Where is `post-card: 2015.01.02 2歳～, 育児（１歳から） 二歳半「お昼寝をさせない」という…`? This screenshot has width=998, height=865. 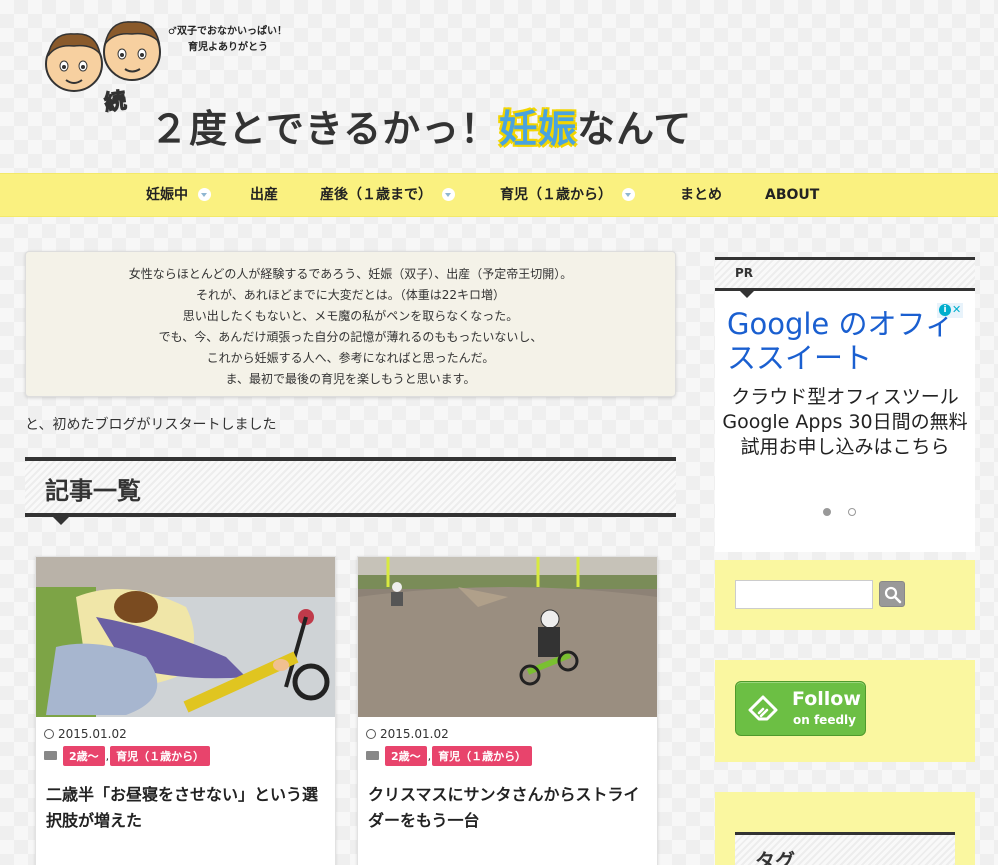 post-card: 2015.01.02 2歳～, 育児（１歳から） 二歳半「お昼寝をさせない」という… is located at coordinates (185, 710).